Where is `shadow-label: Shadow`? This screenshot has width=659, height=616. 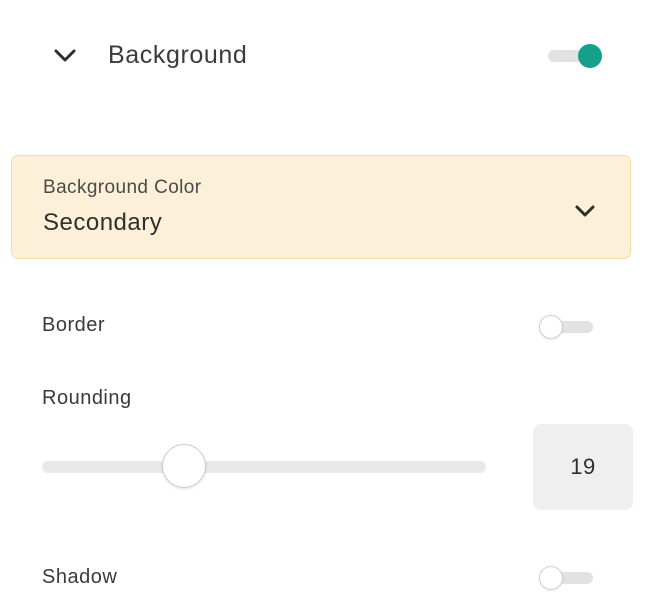
shadow-label: Shadow is located at coordinates (80, 577).